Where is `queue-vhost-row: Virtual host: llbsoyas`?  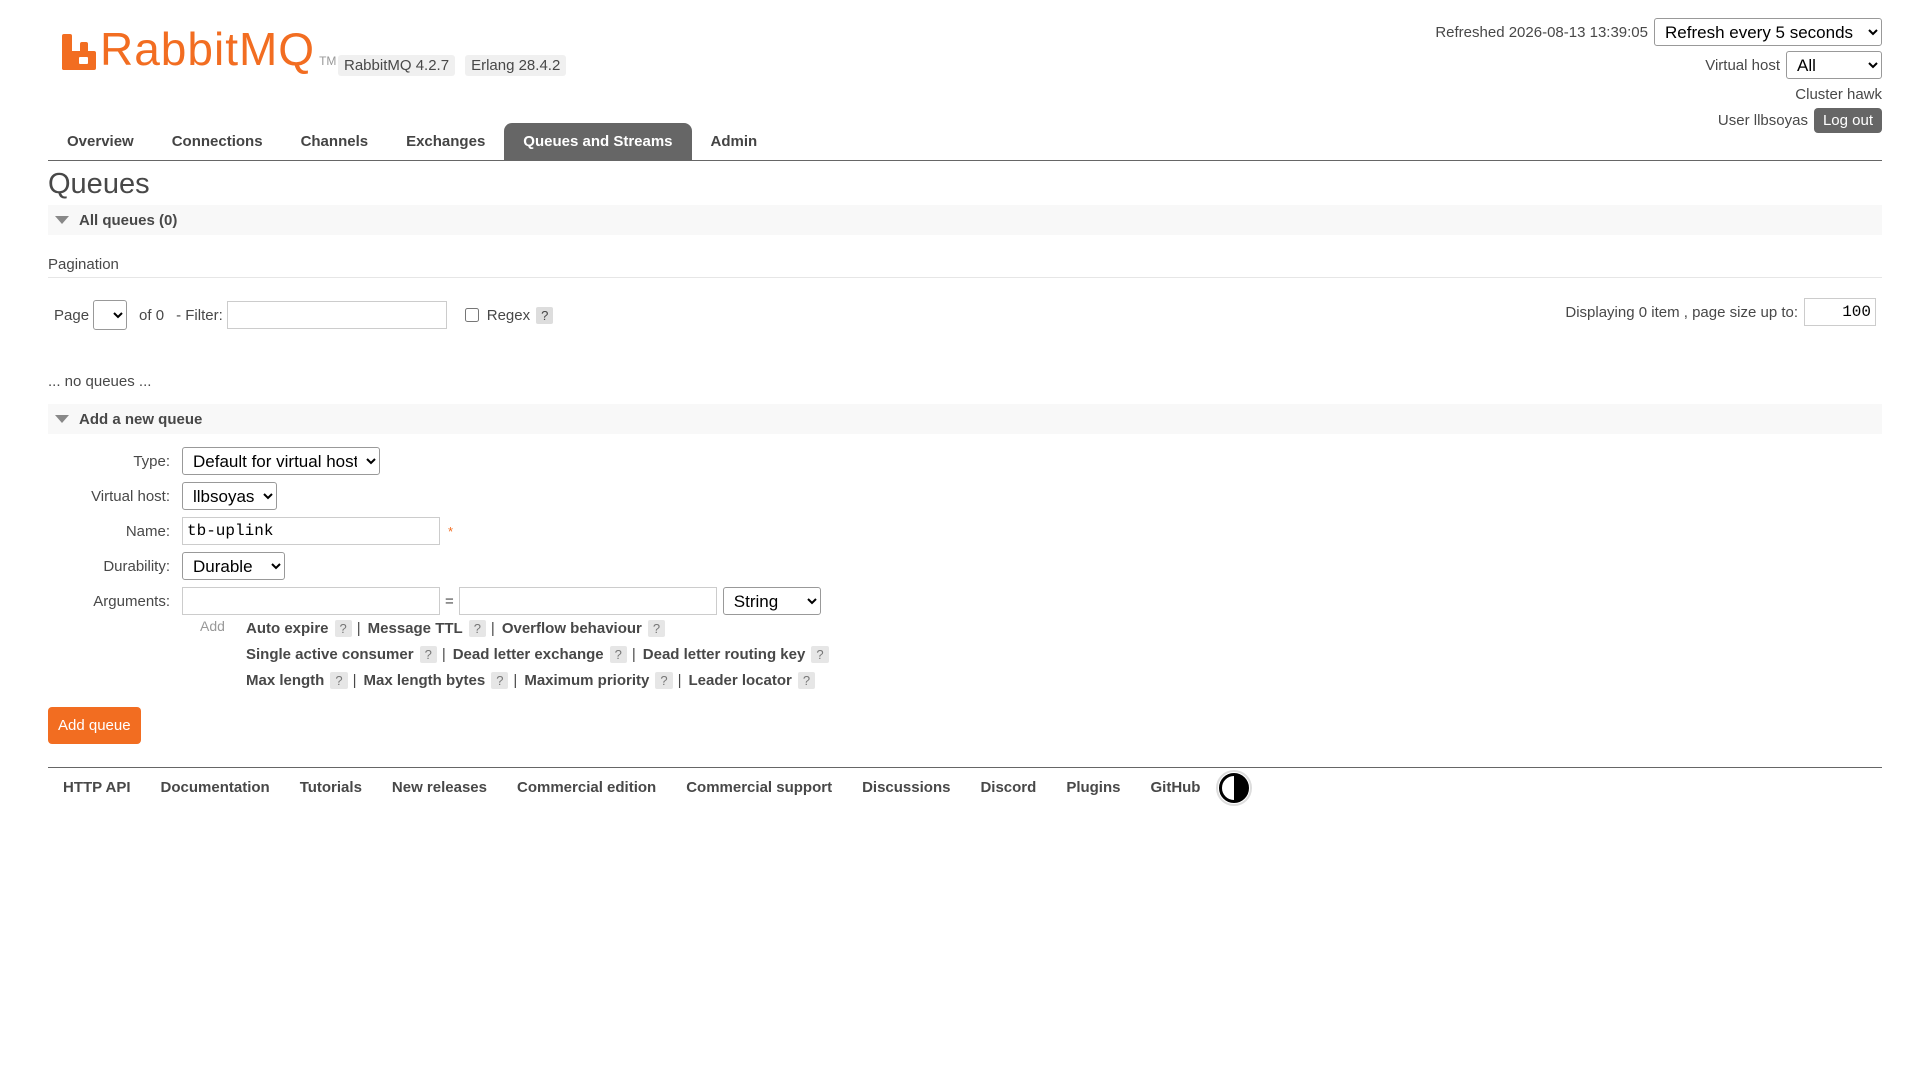
queue-vhost-row: Virtual host: llbsoyas is located at coordinates (162, 496).